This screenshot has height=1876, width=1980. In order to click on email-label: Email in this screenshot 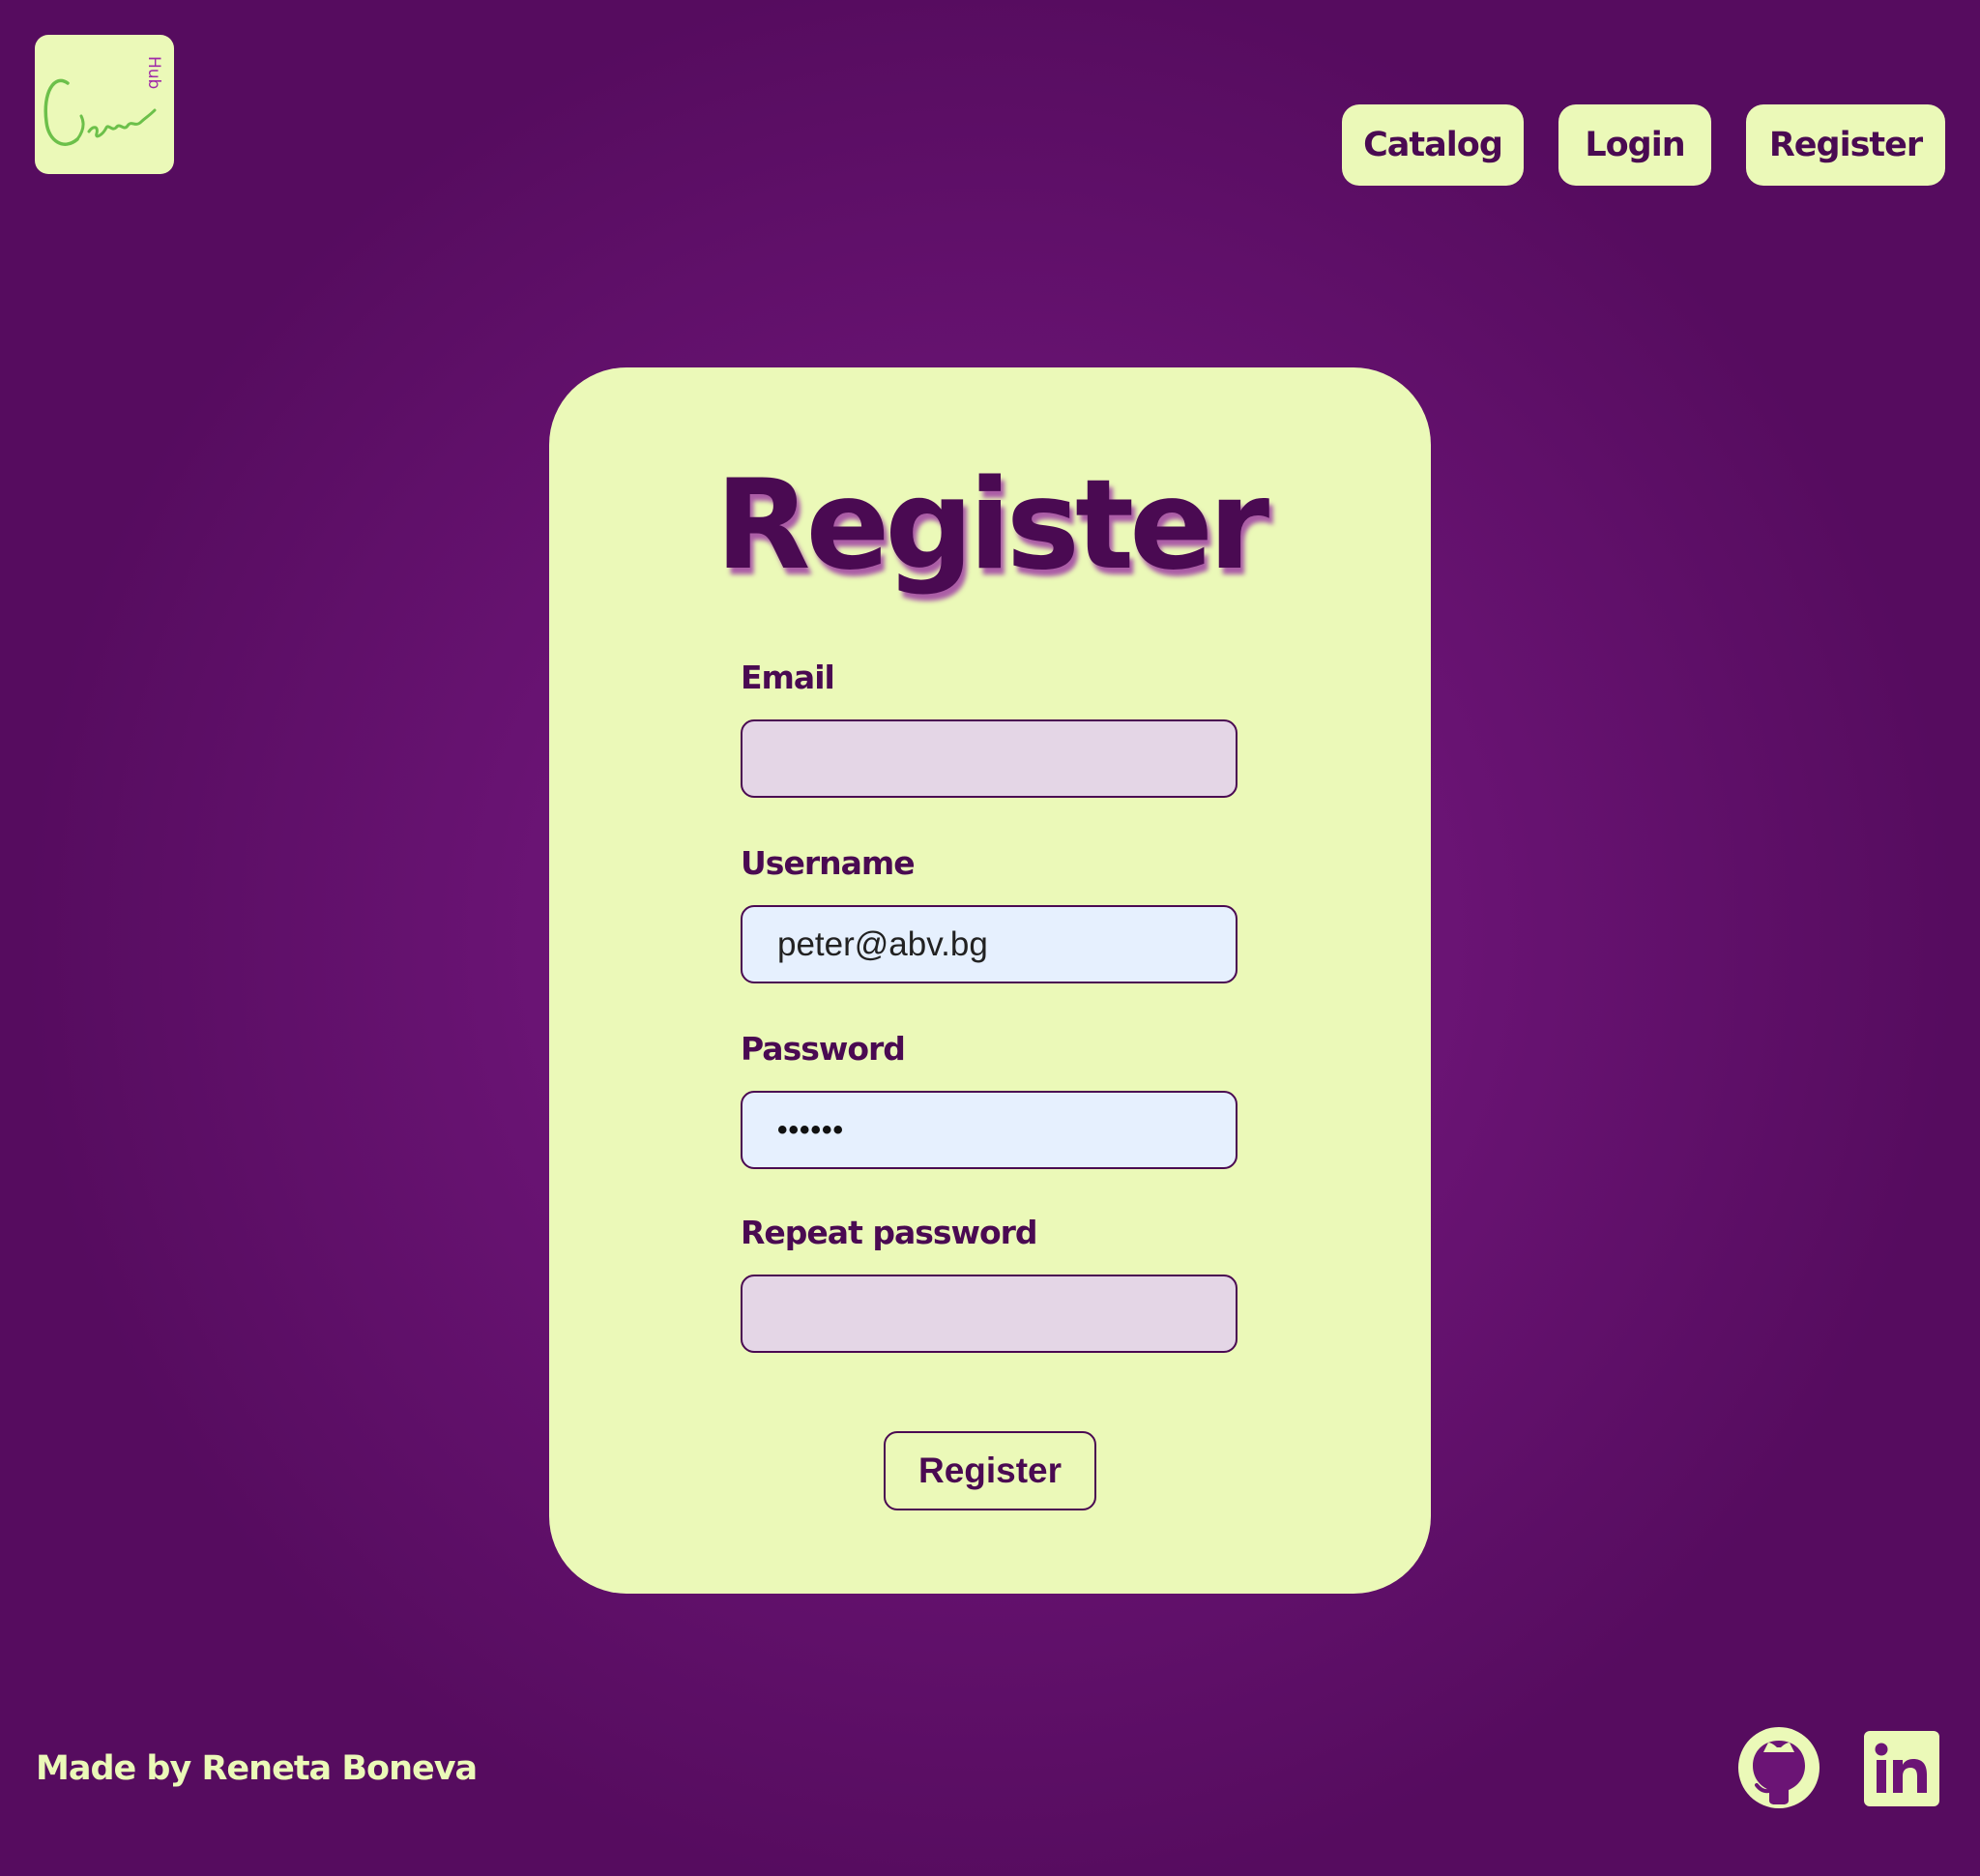, I will do `click(788, 677)`.